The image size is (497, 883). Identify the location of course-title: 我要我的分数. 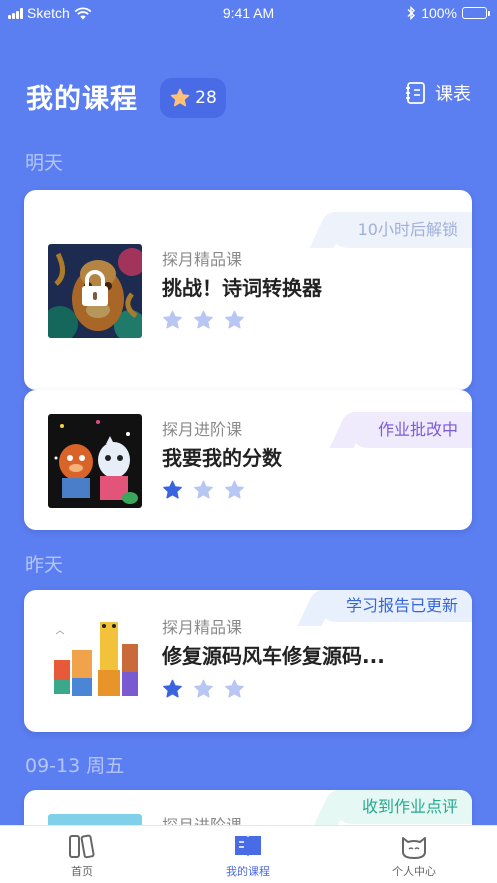
(222, 458).